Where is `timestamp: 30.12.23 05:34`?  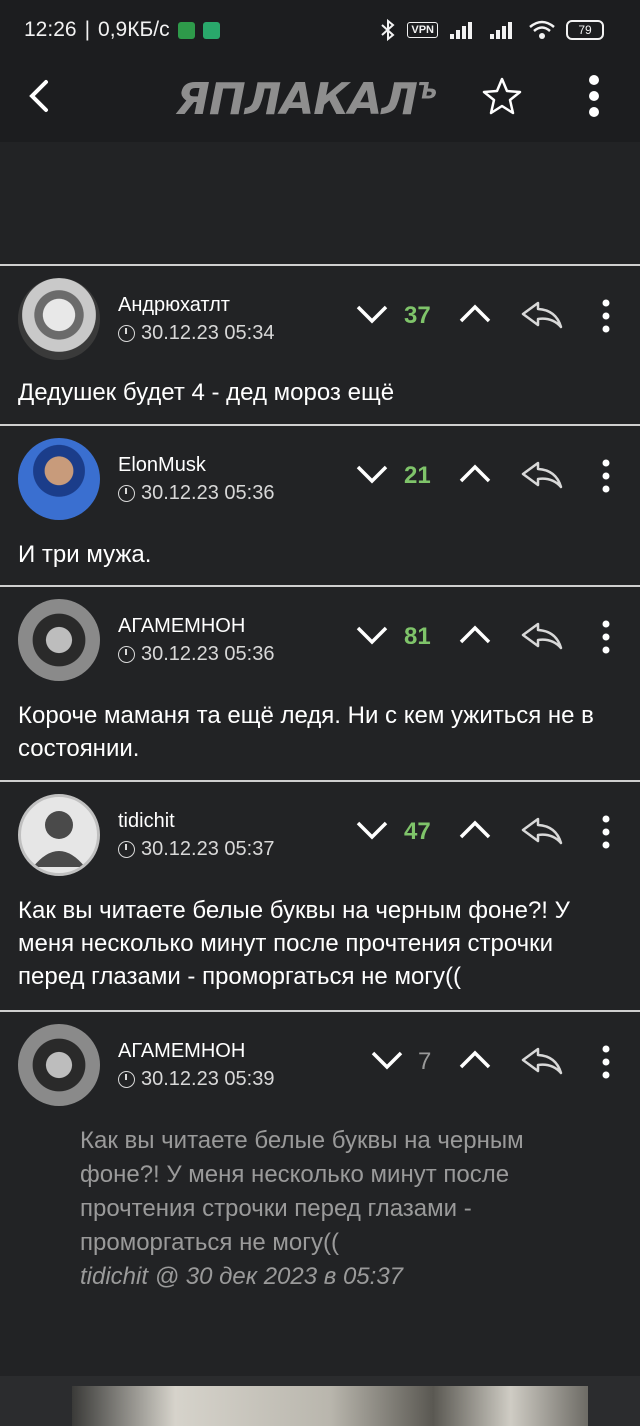 timestamp: 30.12.23 05:34 is located at coordinates (196, 333).